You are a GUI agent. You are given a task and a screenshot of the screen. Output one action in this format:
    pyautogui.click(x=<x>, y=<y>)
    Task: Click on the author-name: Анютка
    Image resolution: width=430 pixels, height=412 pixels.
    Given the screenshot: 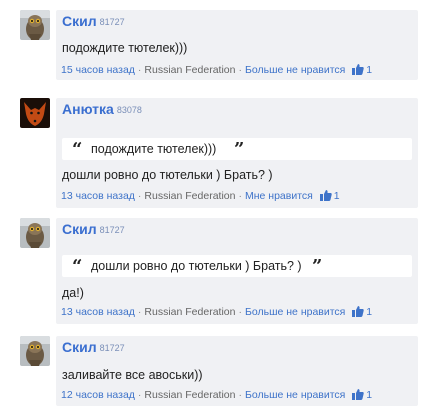 What is the action you would take?
    pyautogui.click(x=88, y=109)
    